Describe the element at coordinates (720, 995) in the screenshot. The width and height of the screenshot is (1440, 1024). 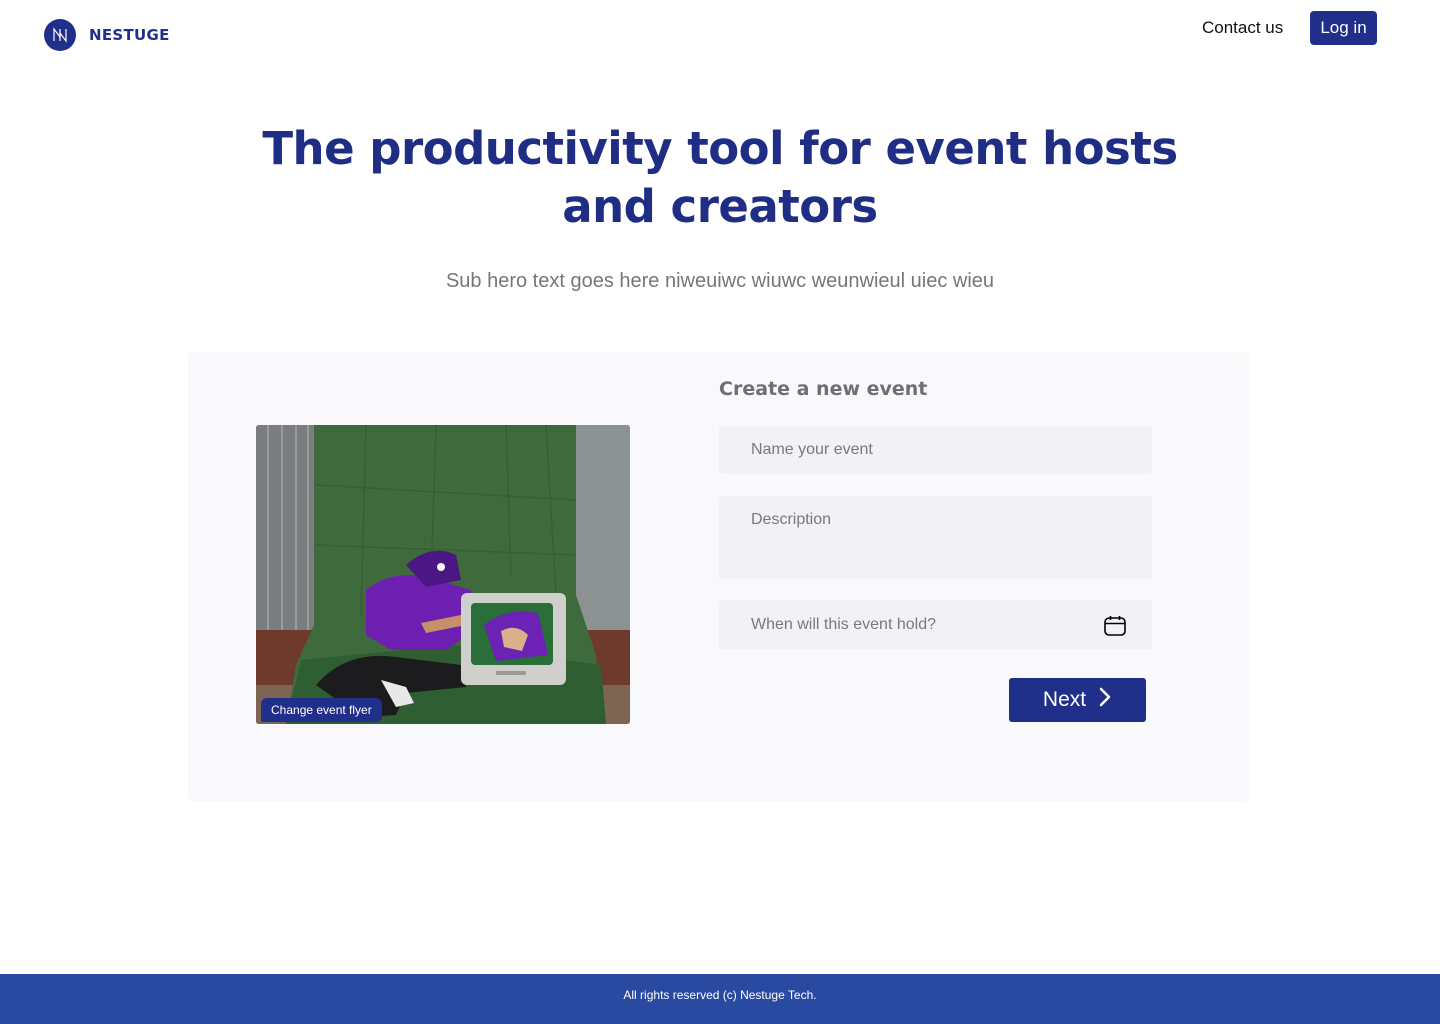
I see `footer-copyright: All rights reserved (c) Nestuge Tech.` at that location.